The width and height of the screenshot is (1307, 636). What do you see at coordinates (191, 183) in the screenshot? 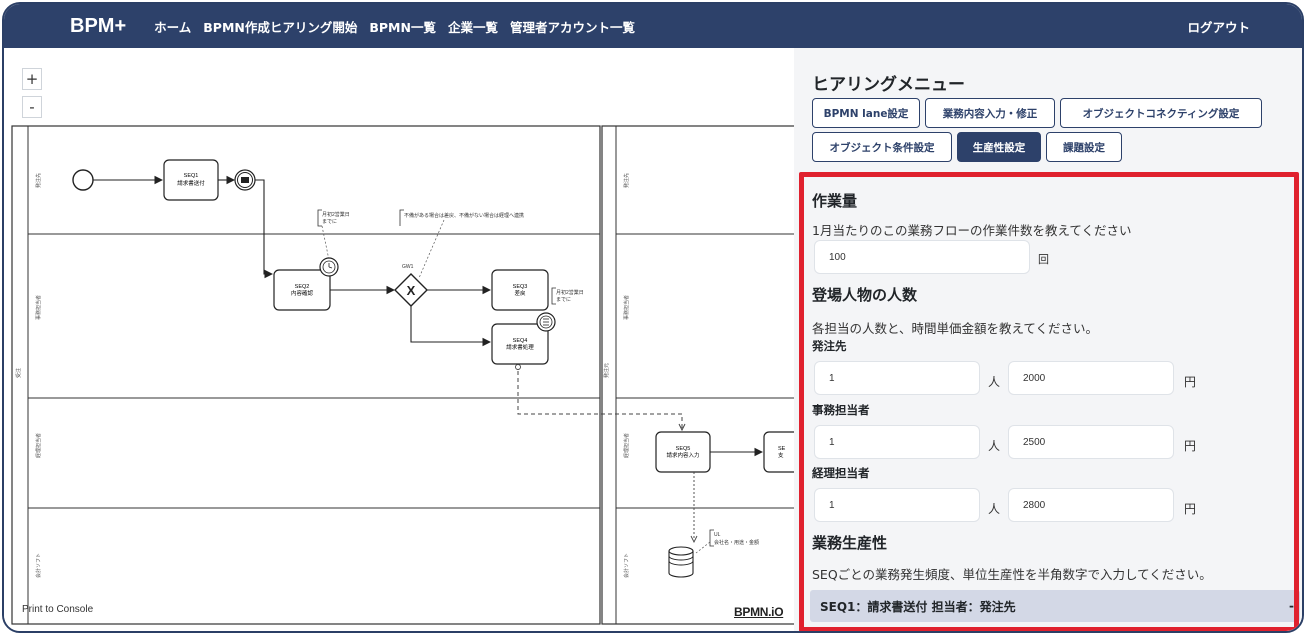
I see `svg-text: 請求書送付` at bounding box center [191, 183].